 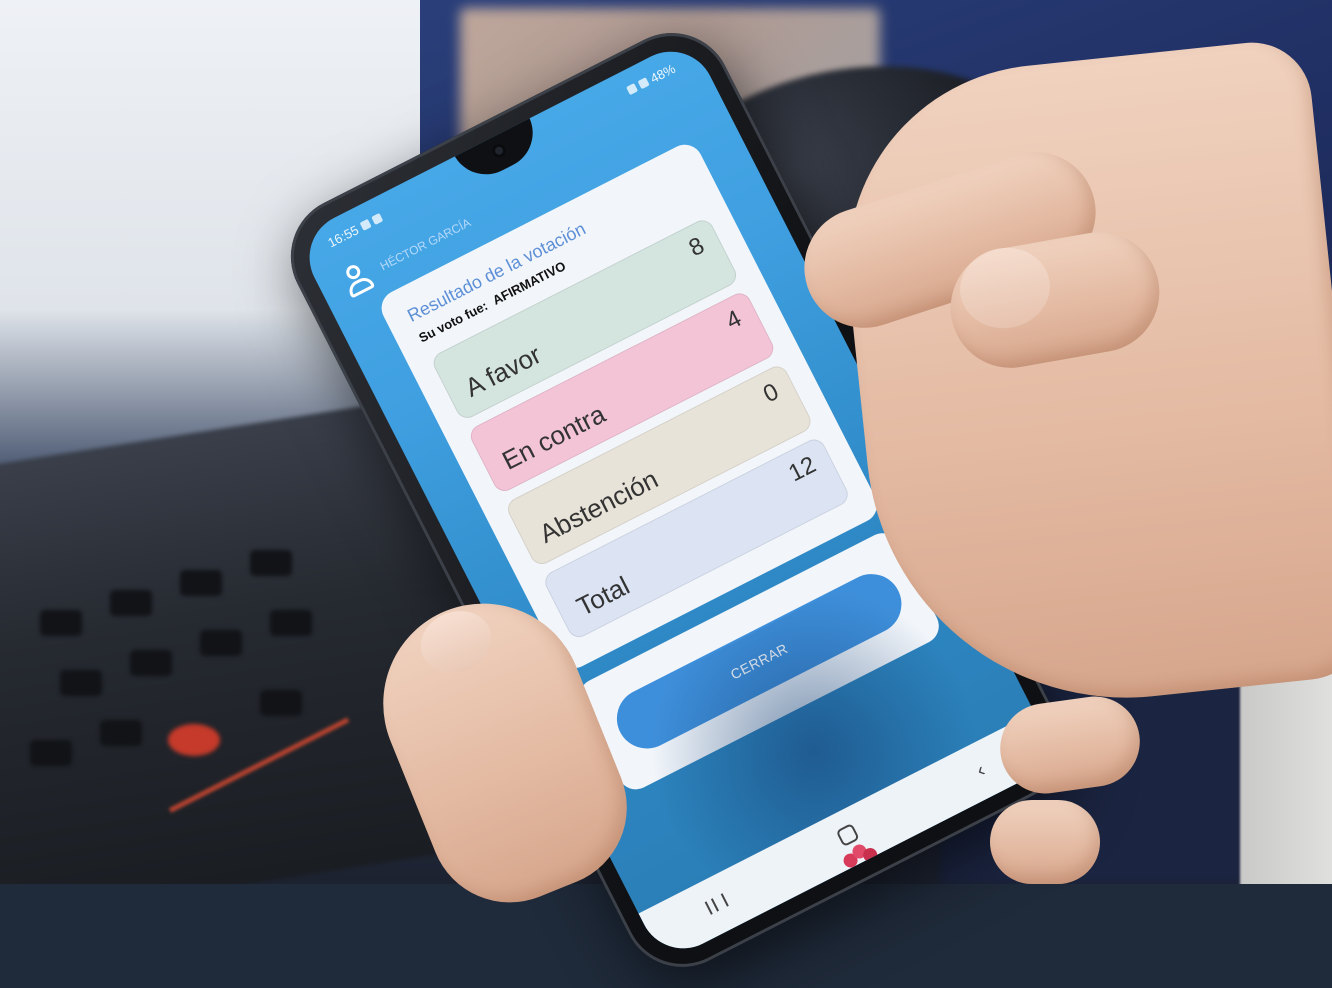 What do you see at coordinates (981, 770) in the screenshot?
I see `back-button: ‹` at bounding box center [981, 770].